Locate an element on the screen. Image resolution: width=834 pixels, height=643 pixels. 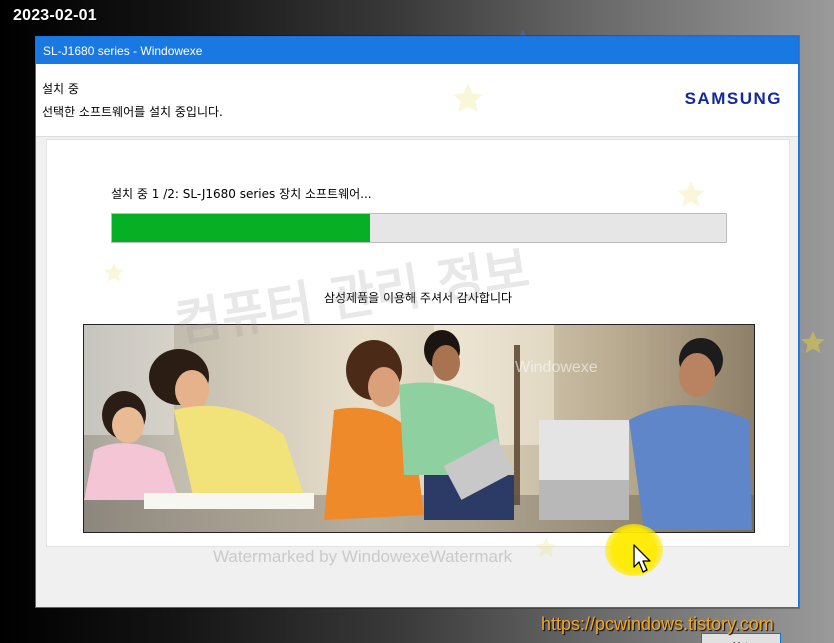
date-stamp: 2023-02-01 is located at coordinates (55, 15).